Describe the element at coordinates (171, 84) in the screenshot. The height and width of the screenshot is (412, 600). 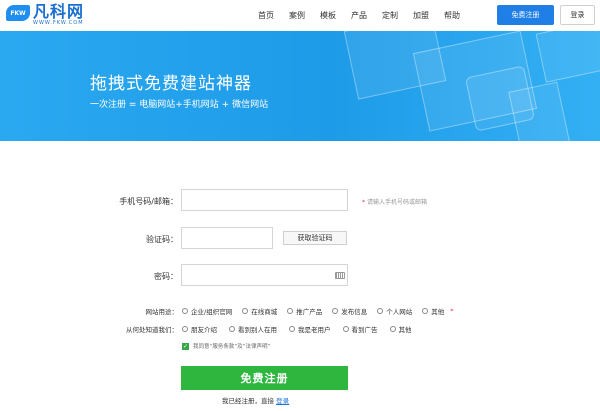
I see `banner-title: 拖拽式免费建站神器` at that location.